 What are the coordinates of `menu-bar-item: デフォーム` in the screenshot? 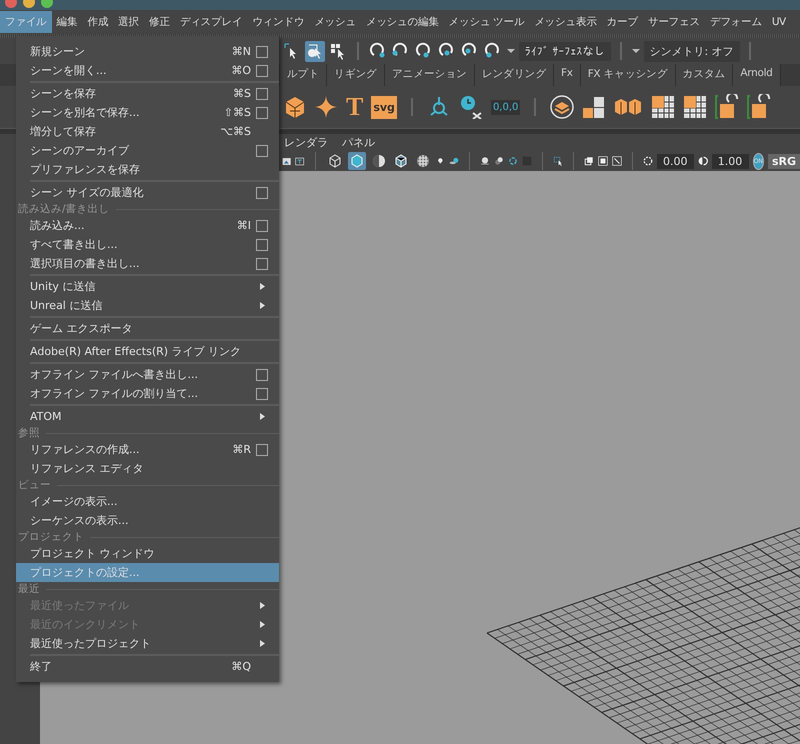 It's located at (735, 22).